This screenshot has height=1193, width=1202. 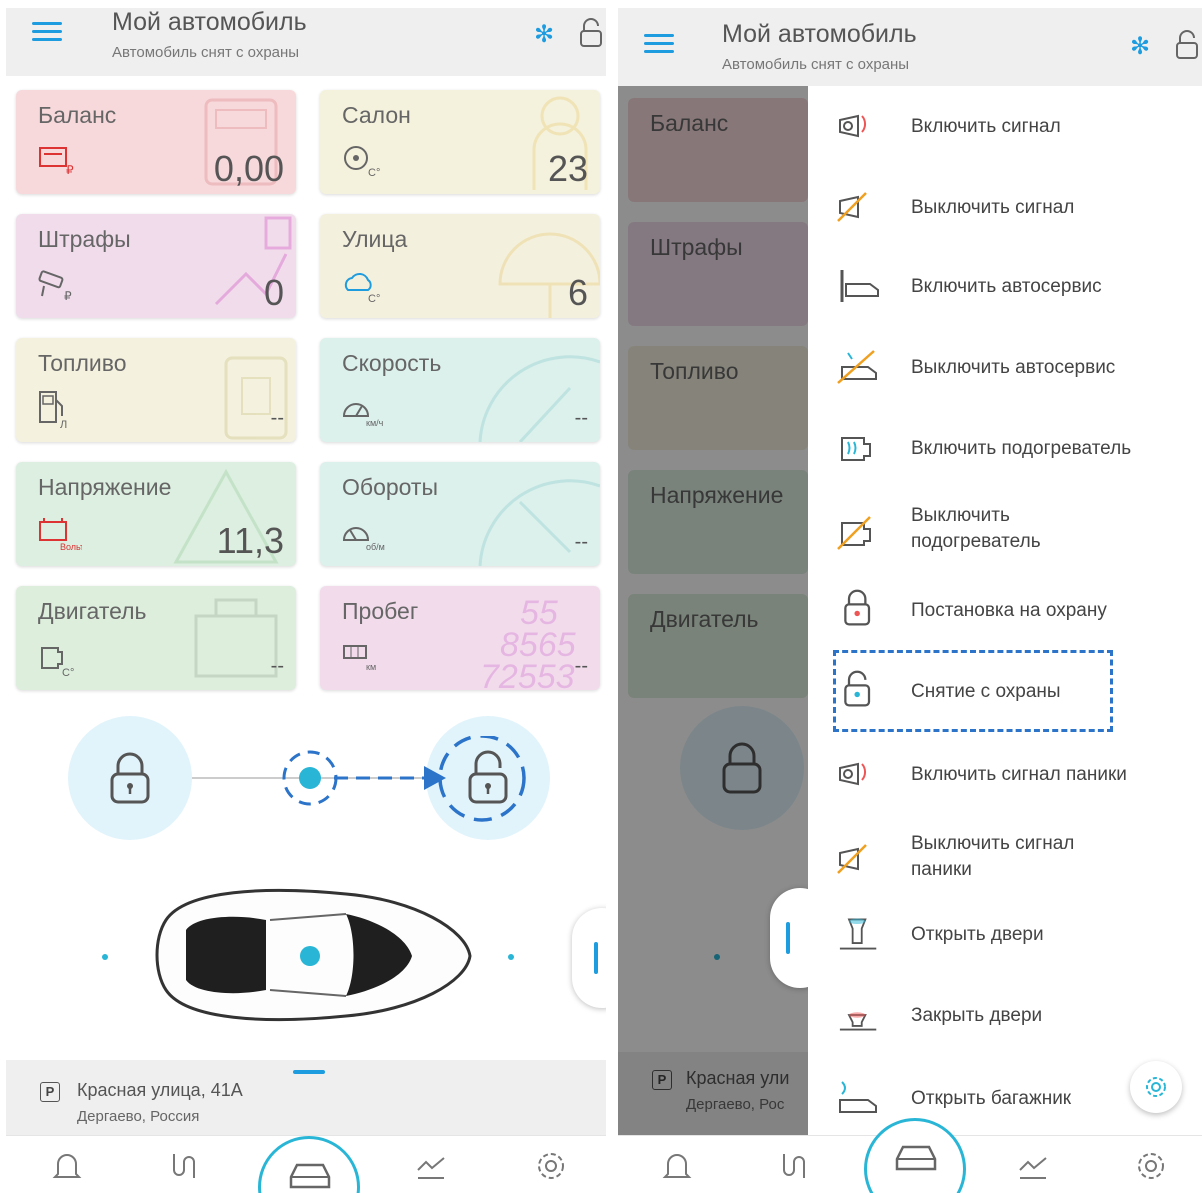 I want to click on menu-item-signal-off: Выключить сигнал, so click(x=1005, y=207).